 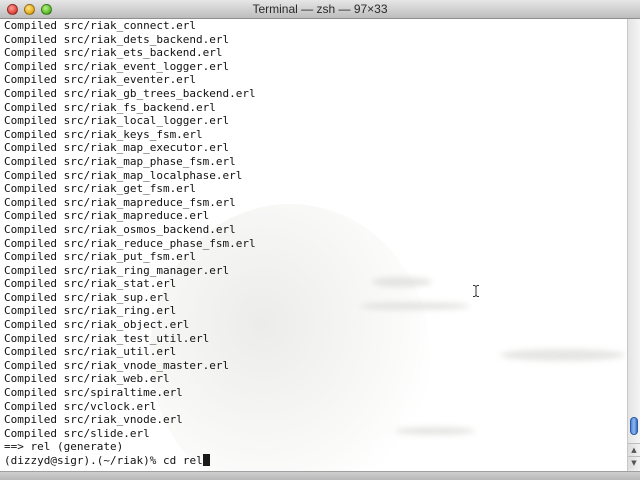 What do you see at coordinates (113, 53) in the screenshot?
I see `terminal-line: Compiled src/riak_ets_backend.erl` at bounding box center [113, 53].